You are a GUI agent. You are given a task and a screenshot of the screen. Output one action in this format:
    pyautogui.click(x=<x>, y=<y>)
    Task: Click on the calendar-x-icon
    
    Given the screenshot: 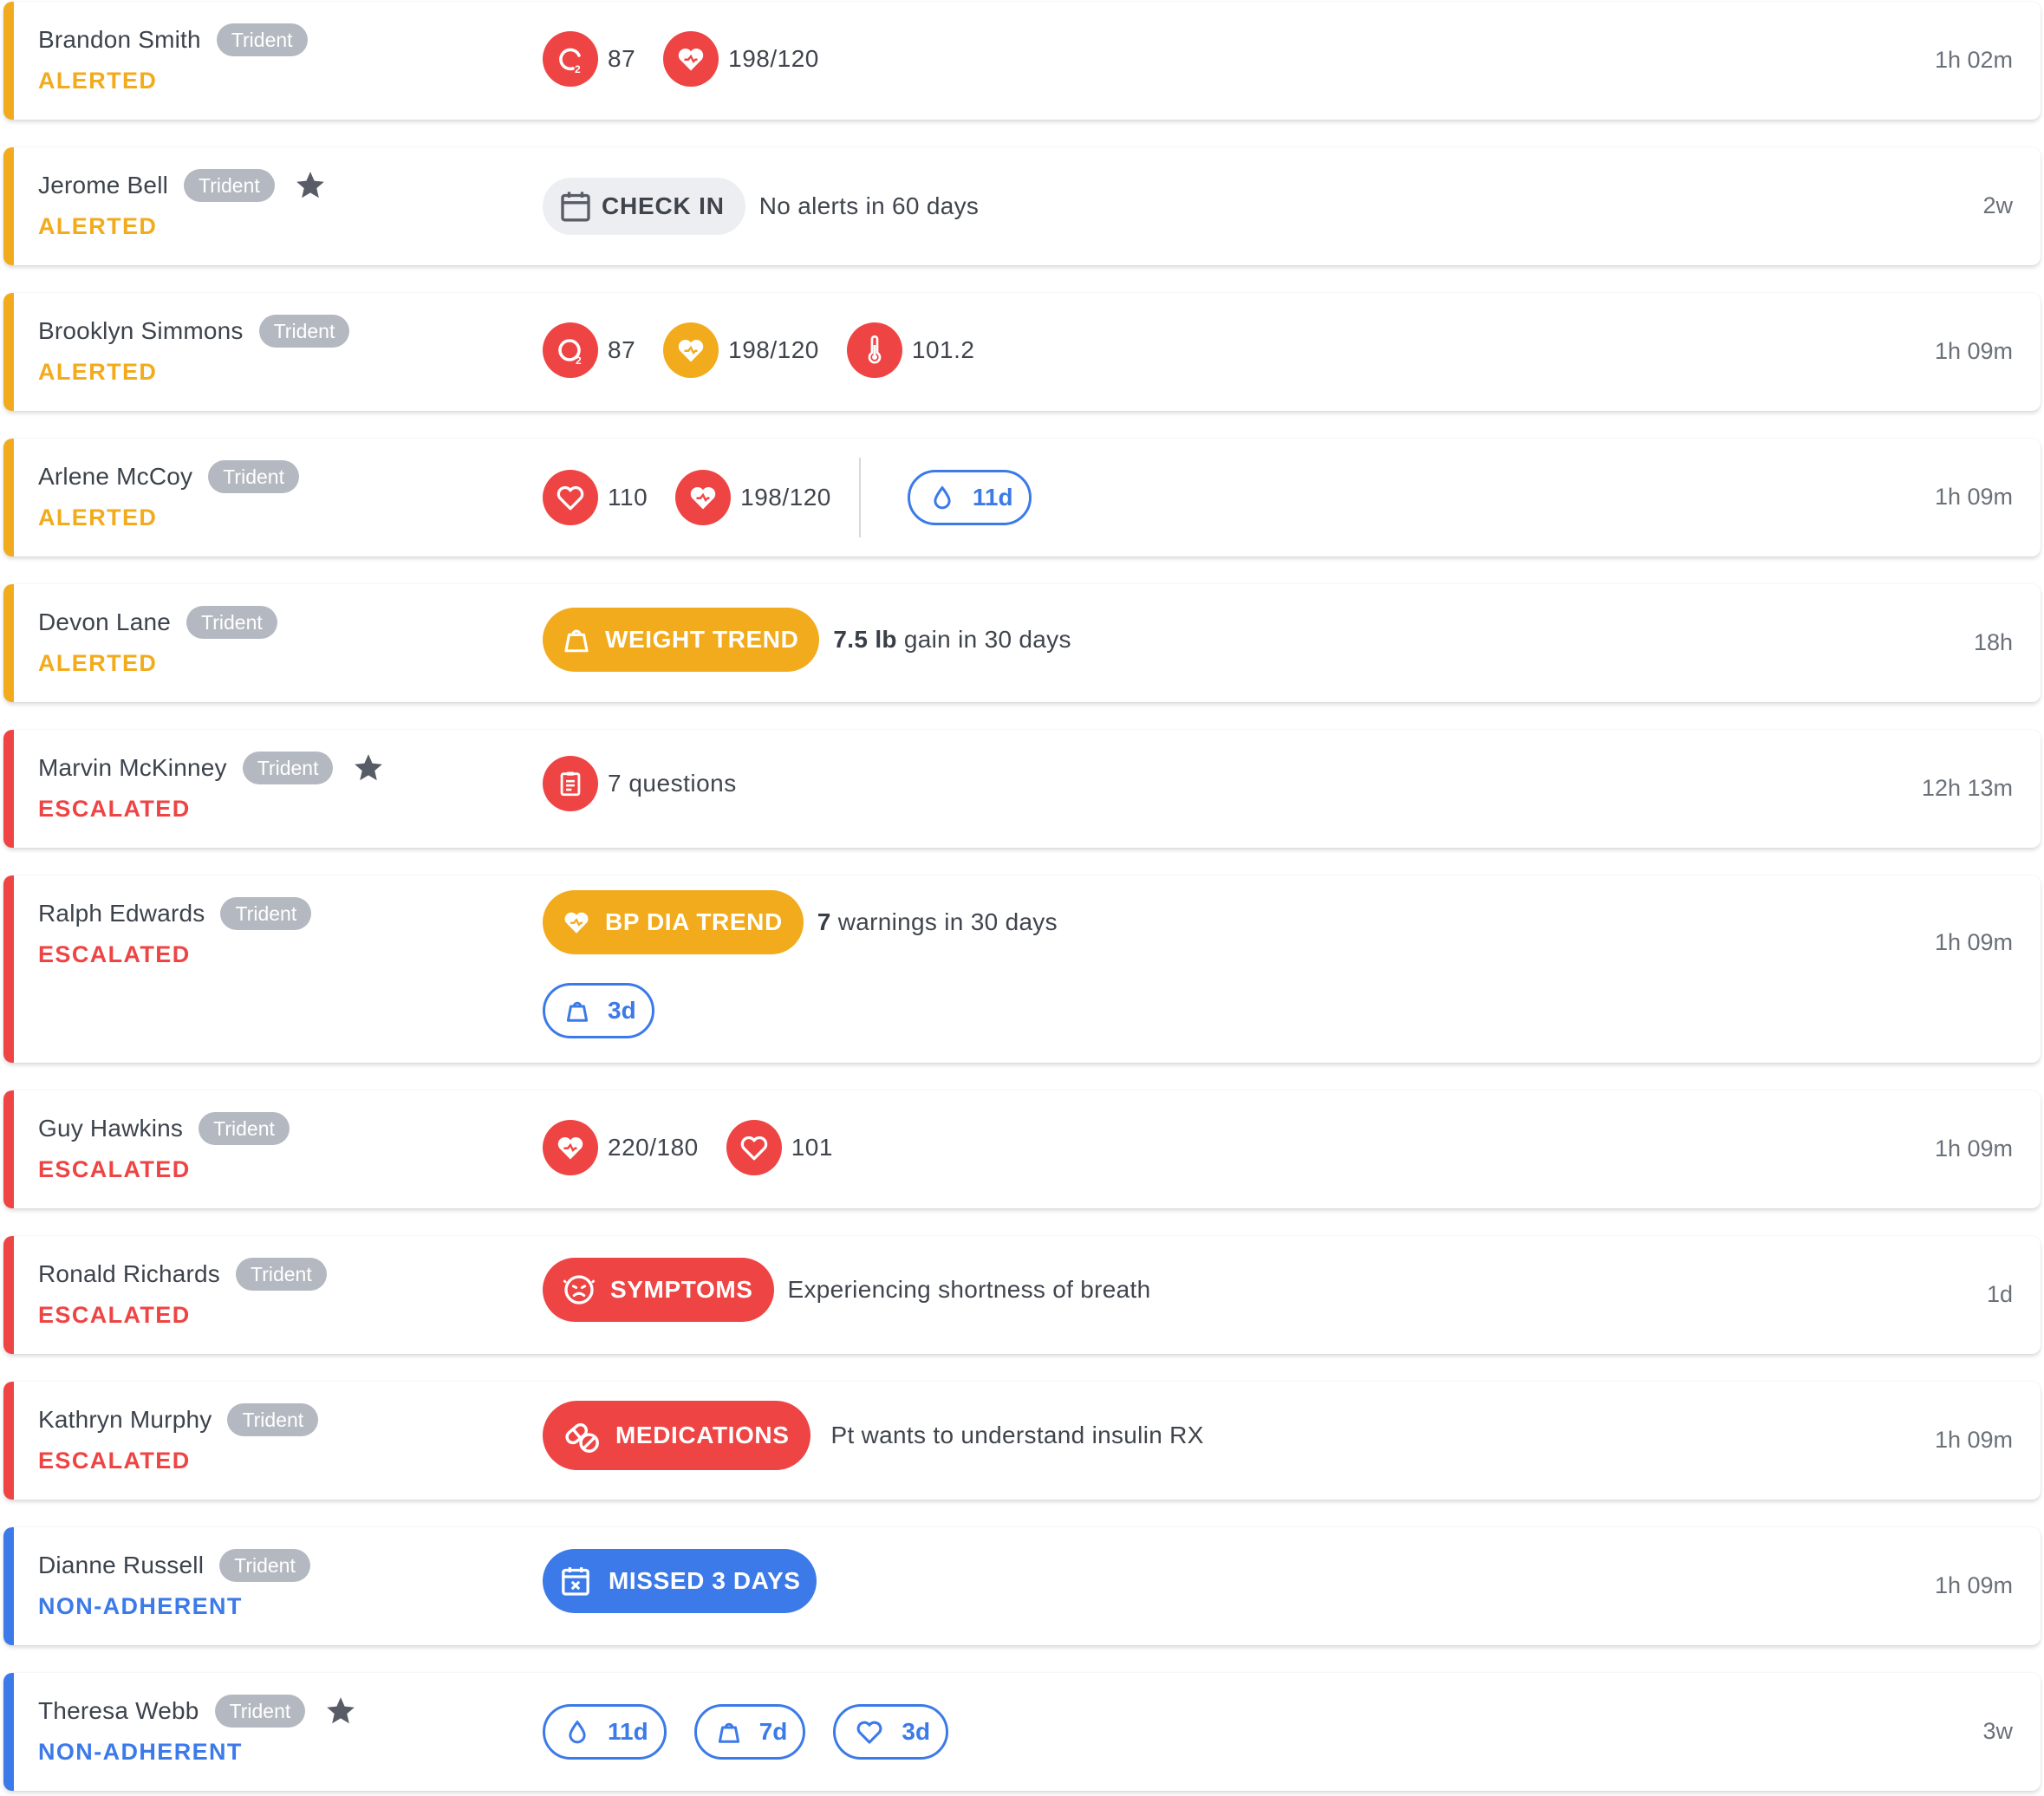 What is the action you would take?
    pyautogui.click(x=575, y=1581)
    